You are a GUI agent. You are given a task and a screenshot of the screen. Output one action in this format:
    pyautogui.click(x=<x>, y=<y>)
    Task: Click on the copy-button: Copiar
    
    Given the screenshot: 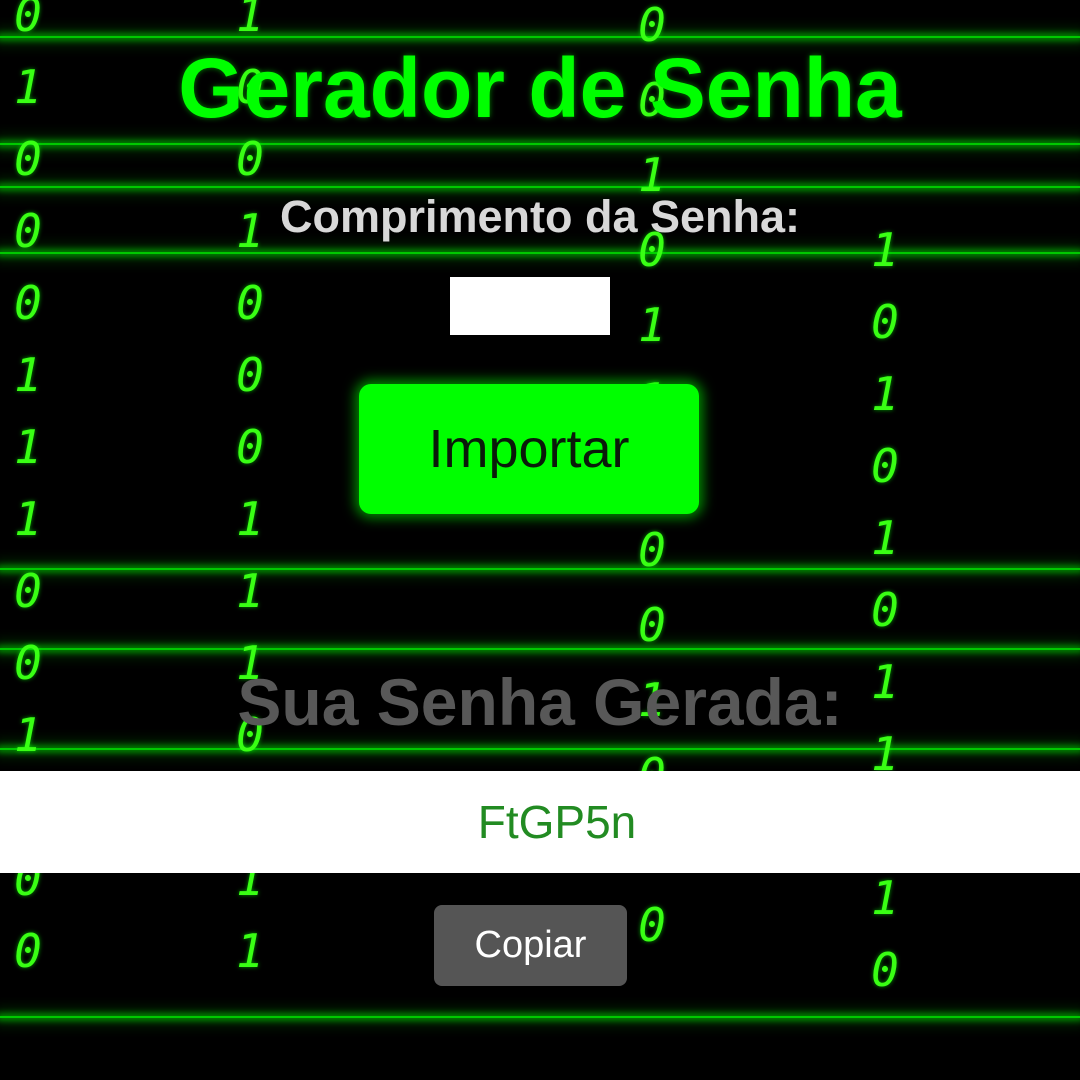 What is the action you would take?
    pyautogui.click(x=530, y=945)
    